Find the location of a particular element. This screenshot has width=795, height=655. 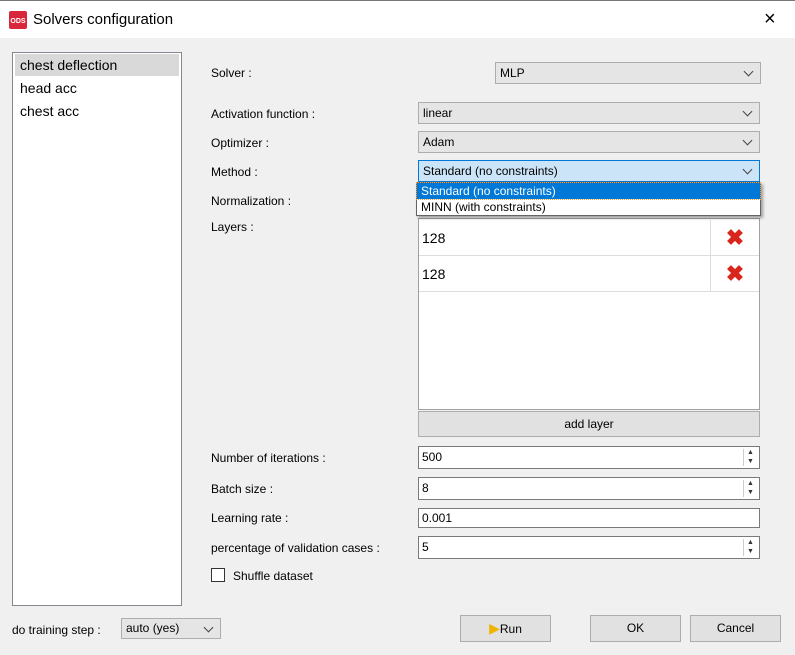

list-item: head acc is located at coordinates (97, 88).